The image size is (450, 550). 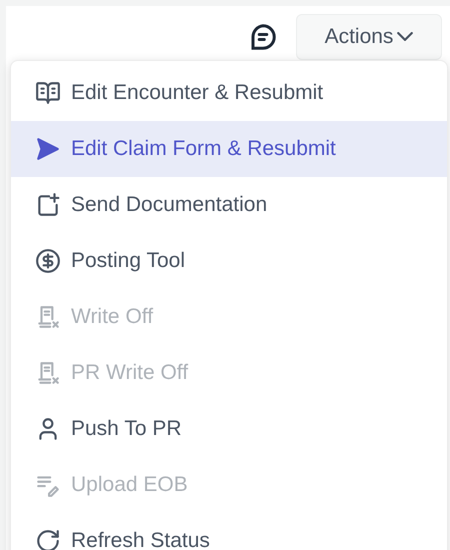 What do you see at coordinates (229, 261) in the screenshot?
I see `menu-item: Posting Tool` at bounding box center [229, 261].